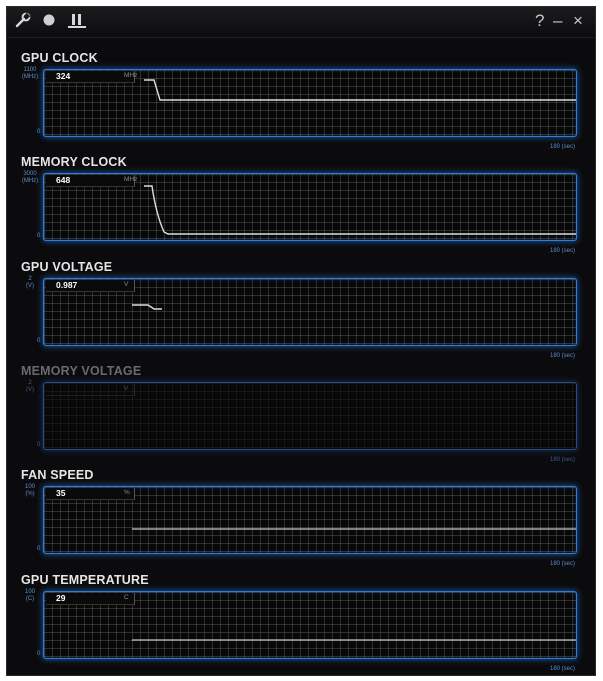 The height and width of the screenshot is (681, 603). Describe the element at coordinates (310, 207) in the screenshot. I see `memory-clock-graph: 648 MHz` at that location.